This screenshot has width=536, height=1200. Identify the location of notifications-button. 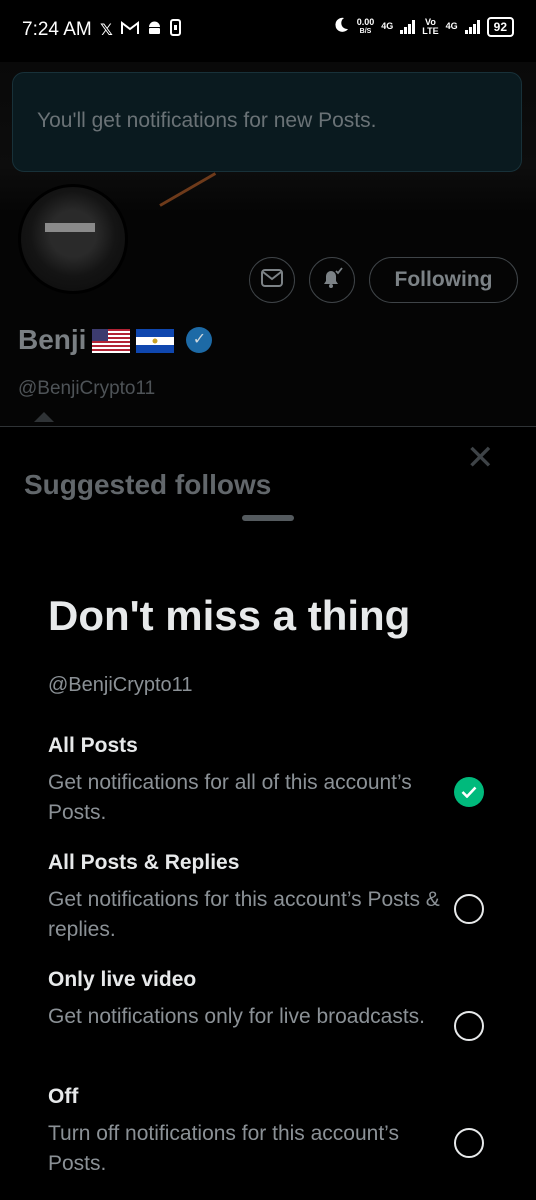
(332, 280).